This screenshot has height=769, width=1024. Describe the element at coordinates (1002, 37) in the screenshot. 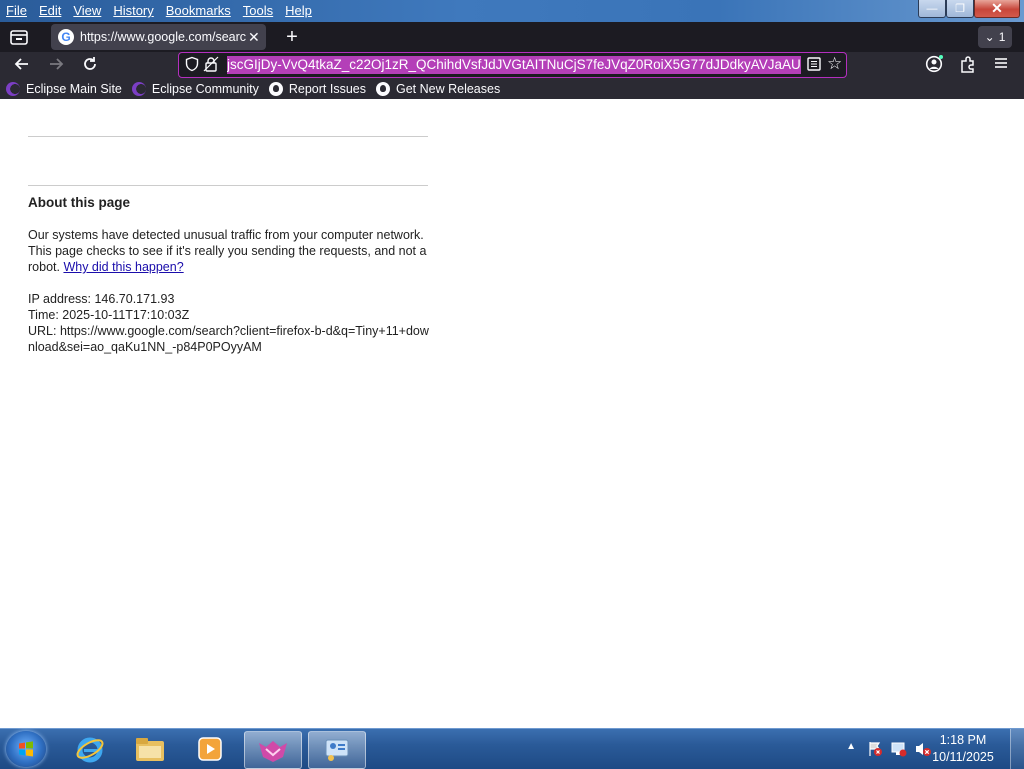

I see `tab-count: 1` at that location.